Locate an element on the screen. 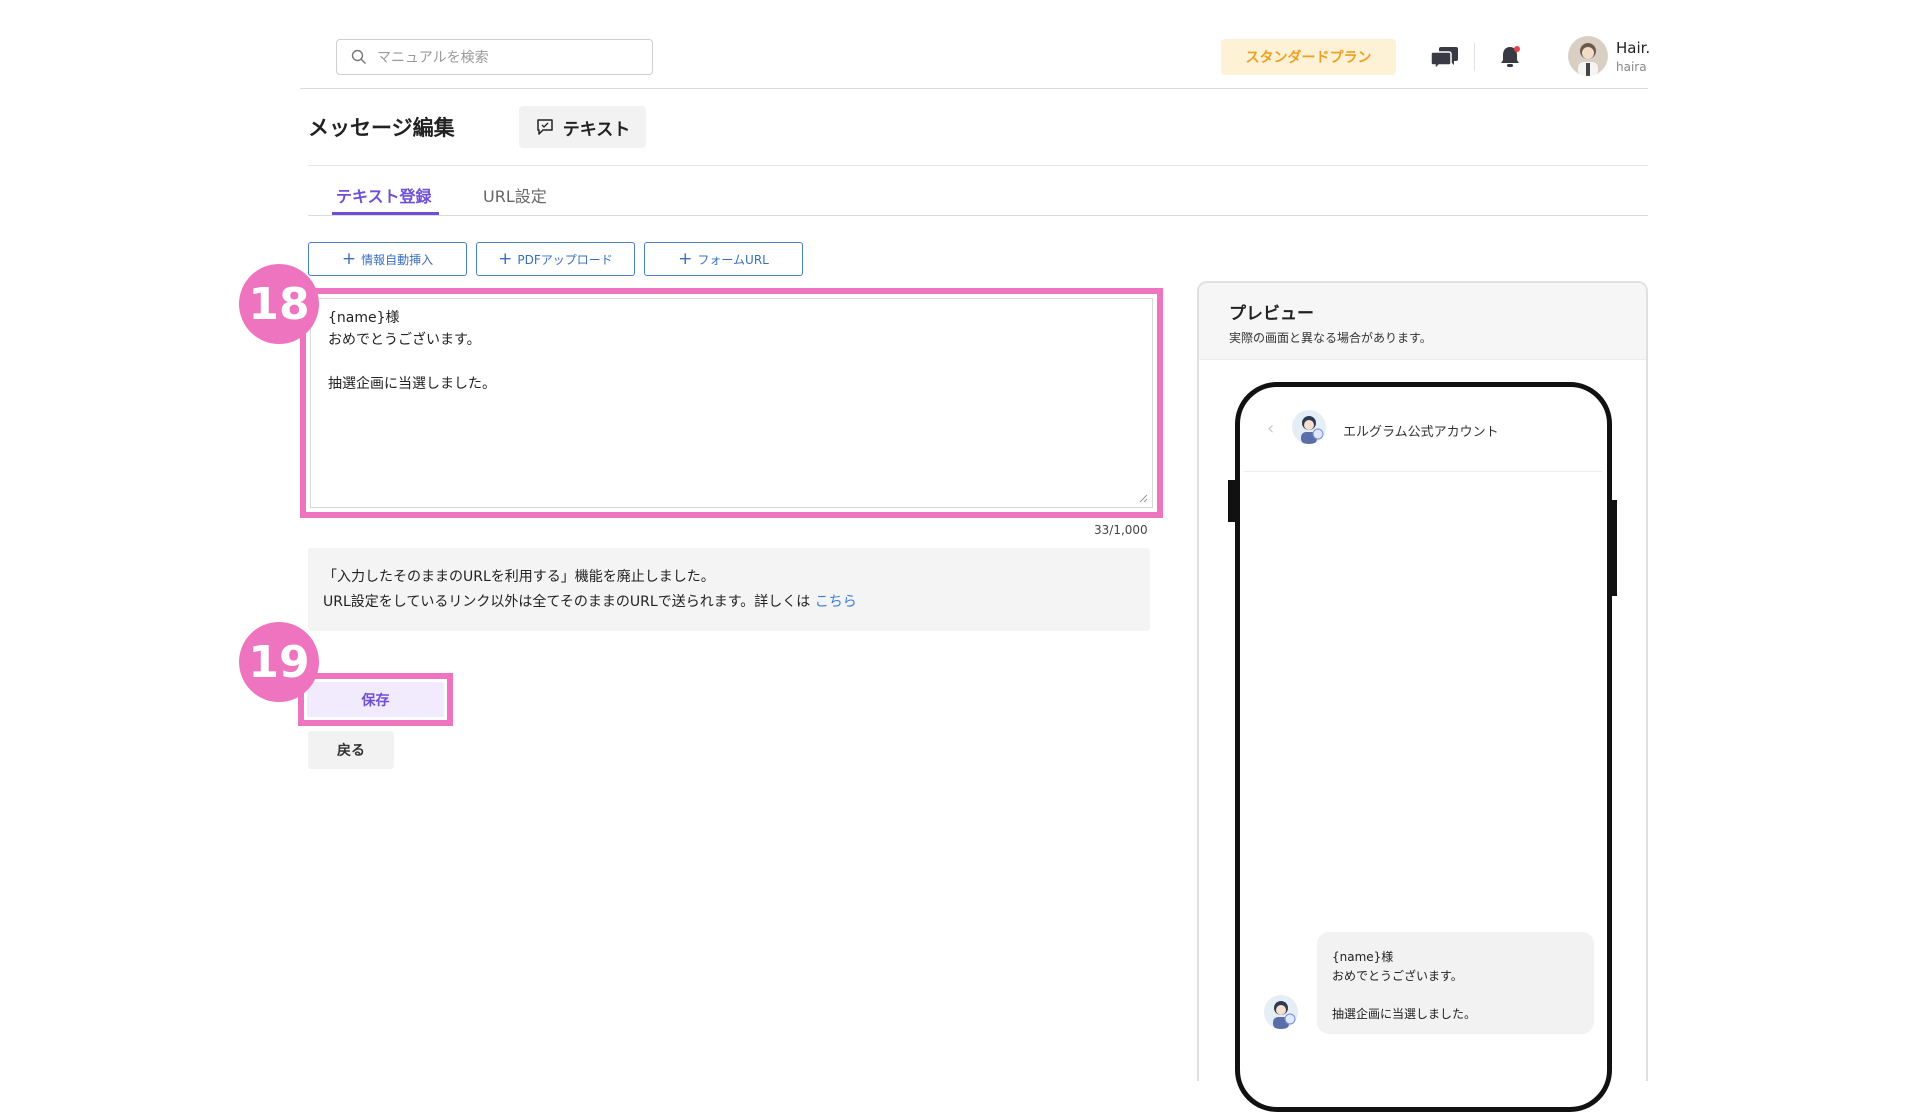 The image size is (1920, 1112). message-textarea: {name}様 おめでとうございます。 抽選企画に当選しました。 is located at coordinates (731, 403).